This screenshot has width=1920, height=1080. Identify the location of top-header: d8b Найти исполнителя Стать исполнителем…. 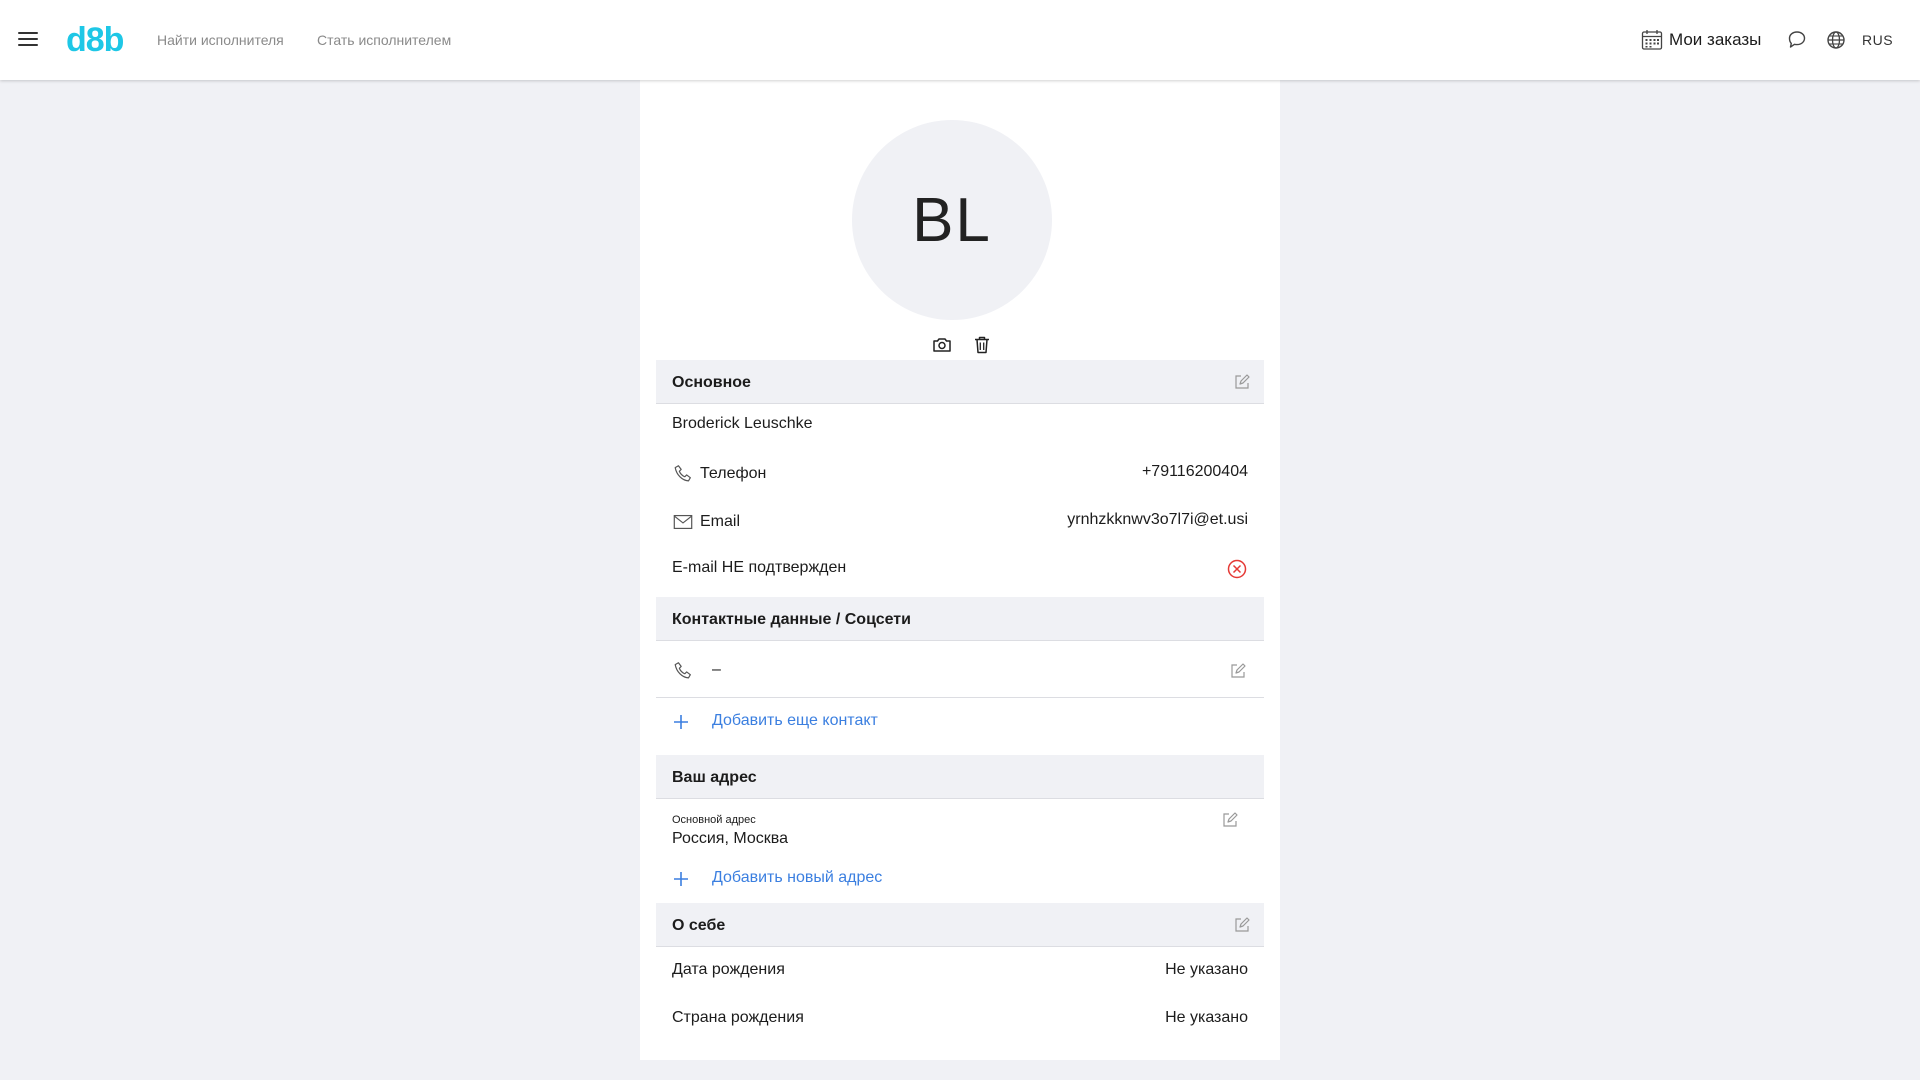
(960, 40).